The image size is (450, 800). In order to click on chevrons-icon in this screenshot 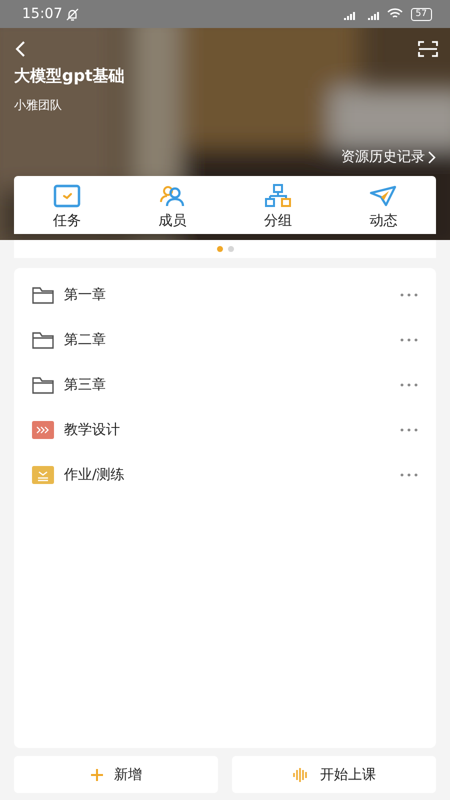, I will do `click(43, 429)`.